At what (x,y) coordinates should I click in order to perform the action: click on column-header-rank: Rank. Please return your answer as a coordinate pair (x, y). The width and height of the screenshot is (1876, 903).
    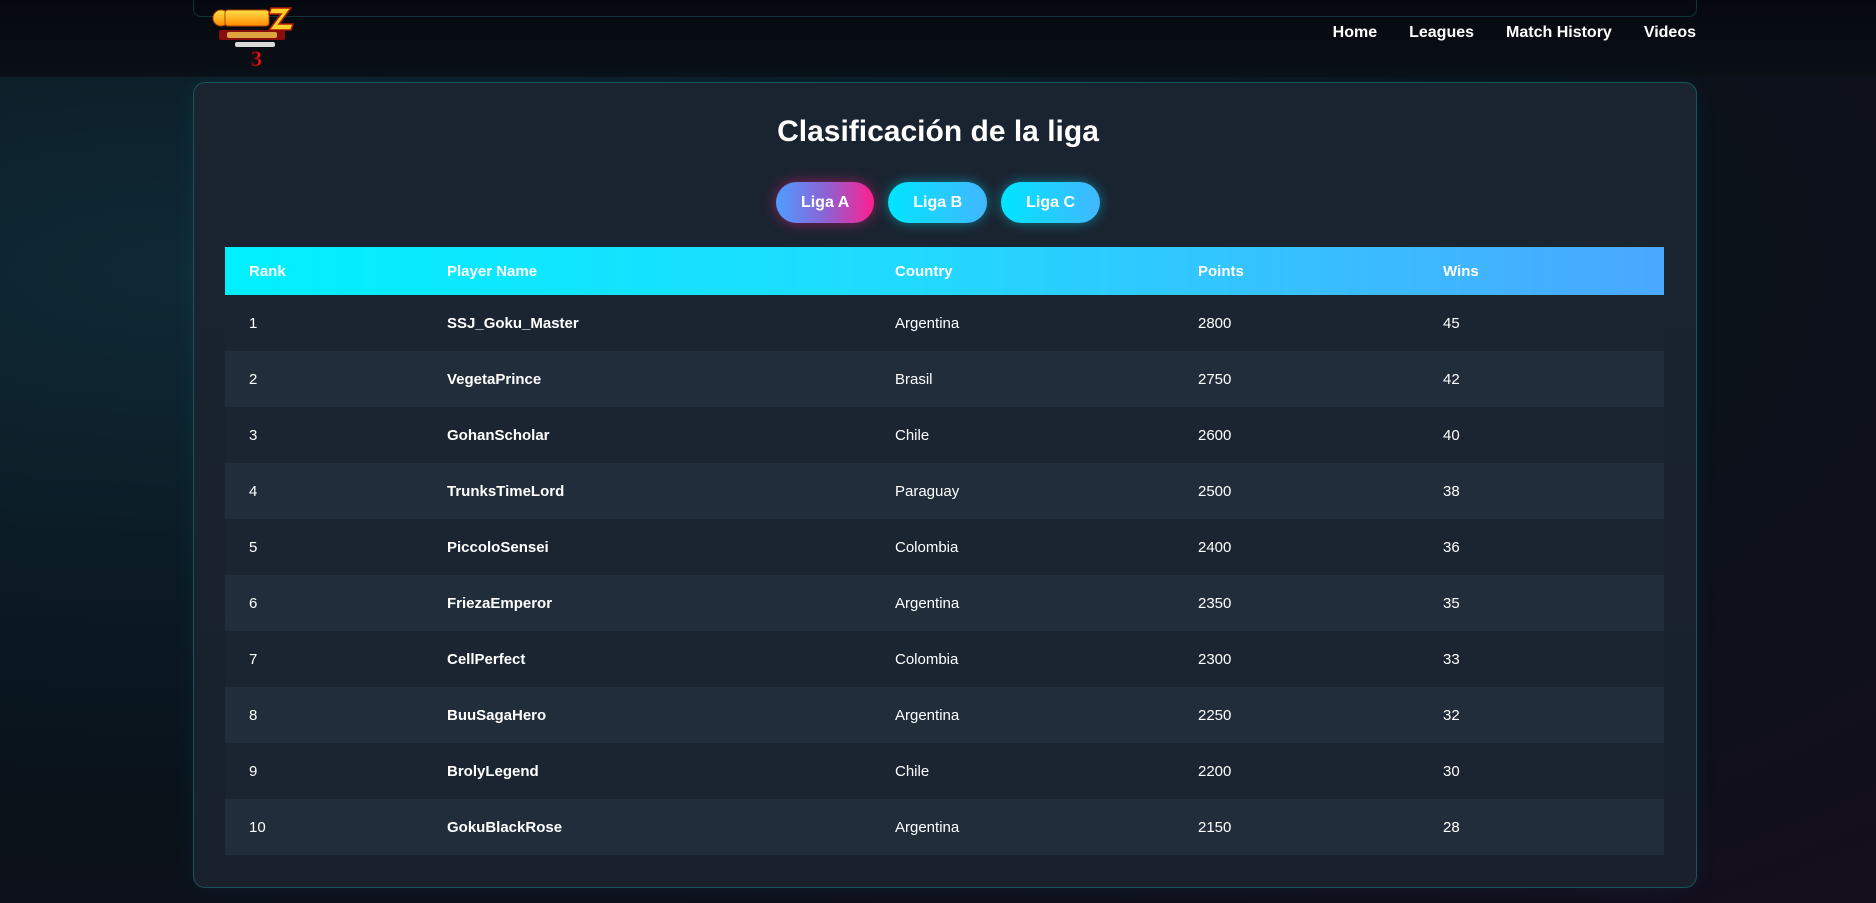
    Looking at the image, I should click on (336, 271).